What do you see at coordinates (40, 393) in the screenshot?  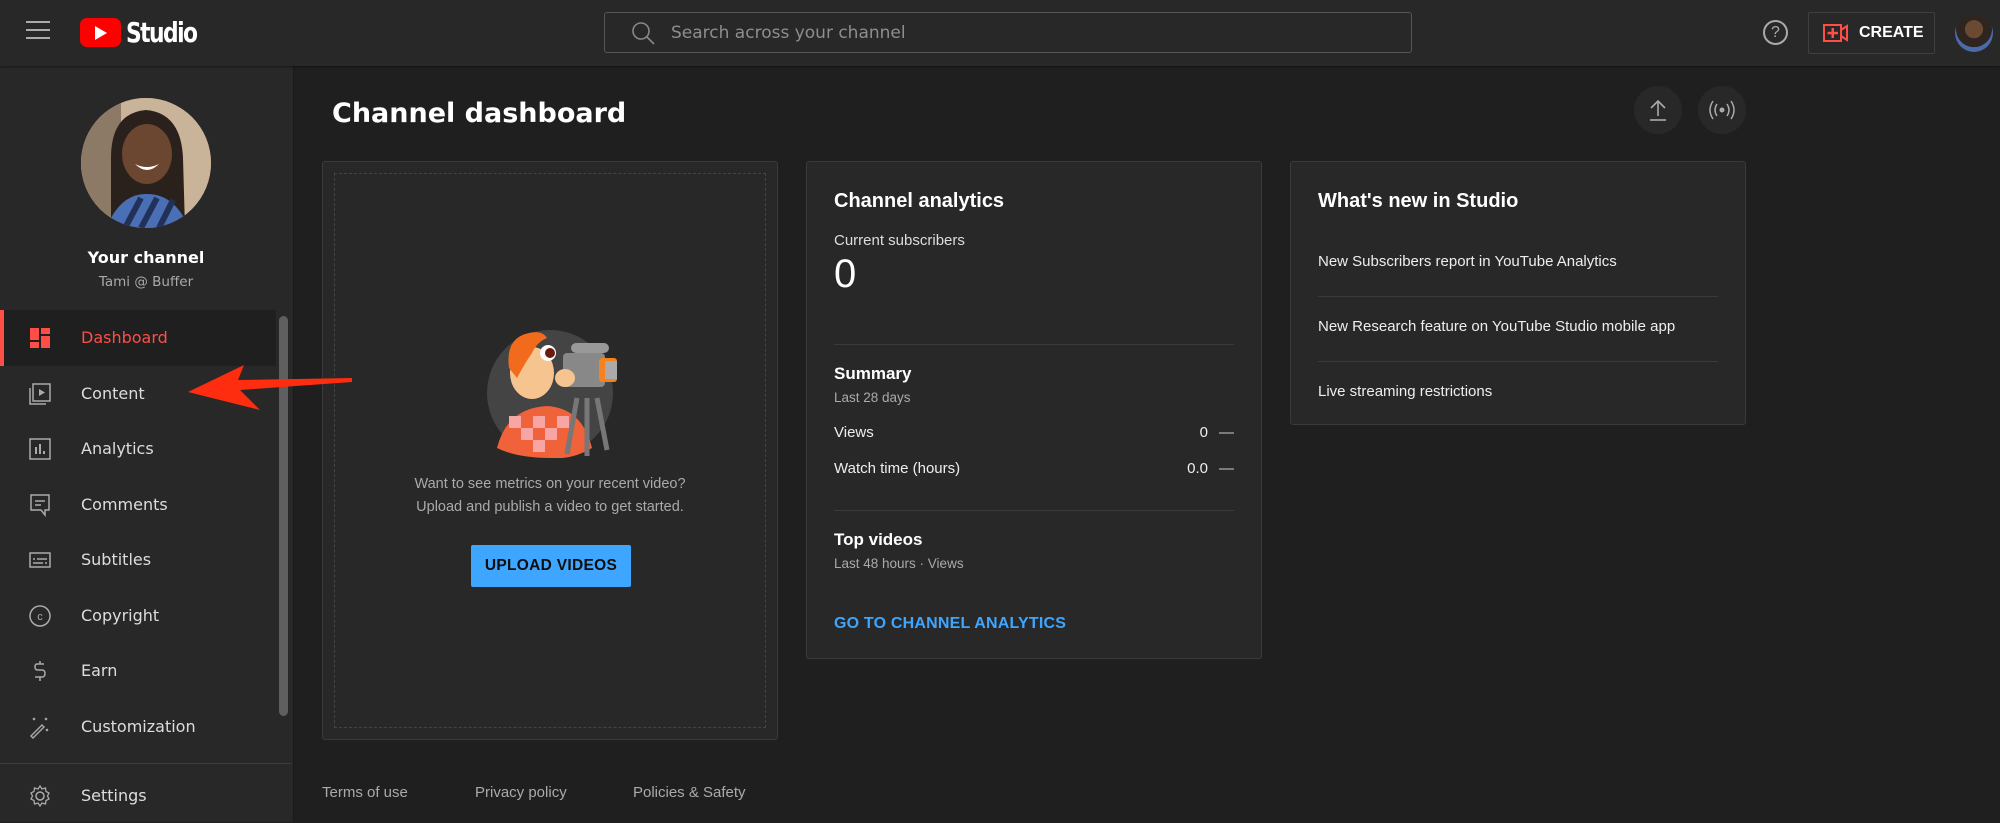 I see `content-icon` at bounding box center [40, 393].